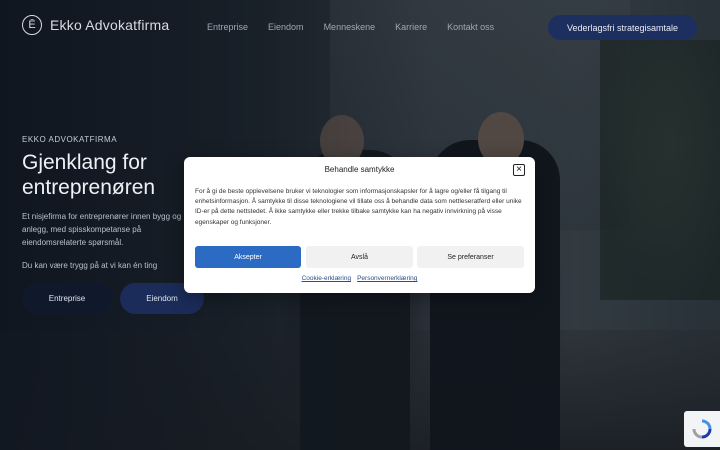  I want to click on consent-title: Behandle samtykke, so click(359, 169).